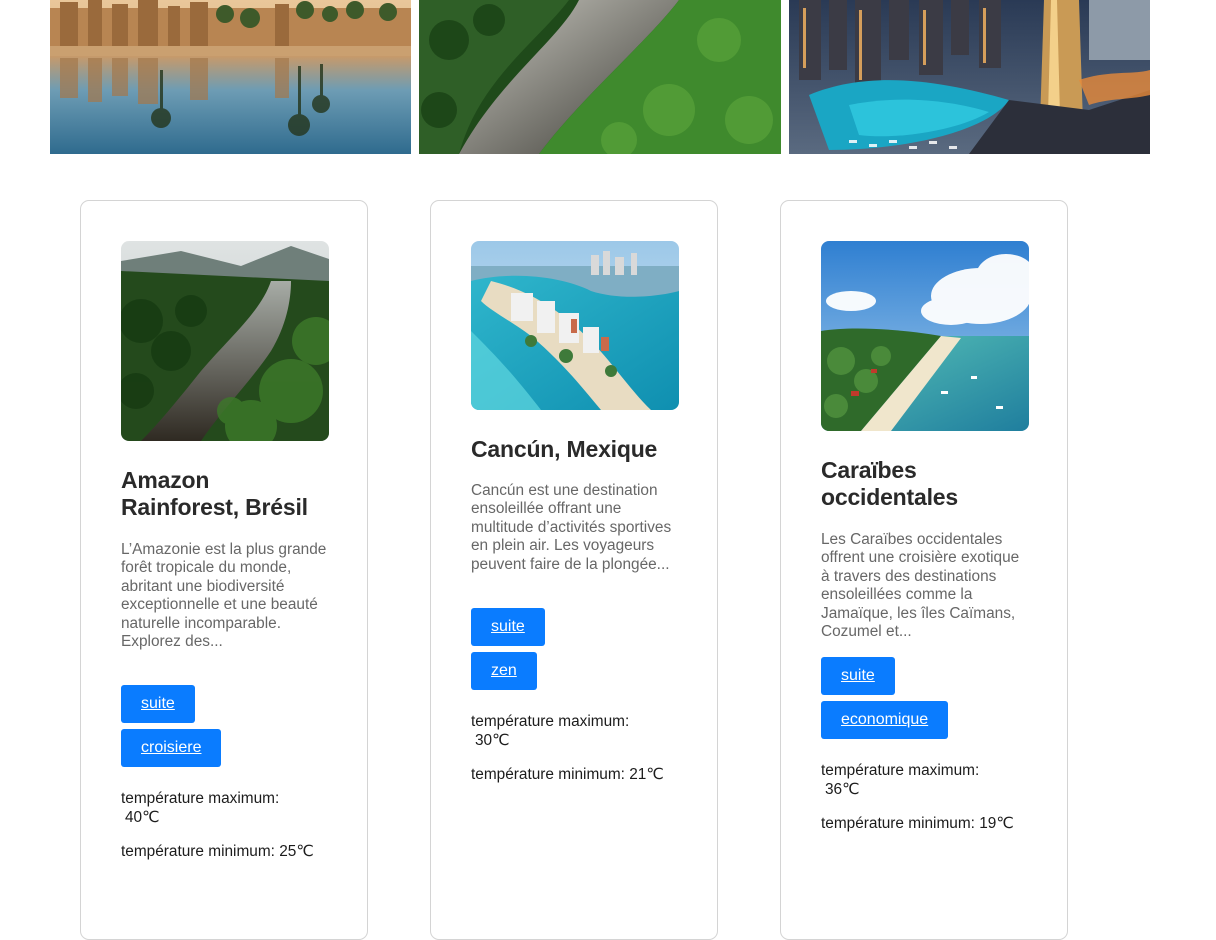  Describe the element at coordinates (171, 748) in the screenshot. I see `croisiere-button: croisiere` at that location.